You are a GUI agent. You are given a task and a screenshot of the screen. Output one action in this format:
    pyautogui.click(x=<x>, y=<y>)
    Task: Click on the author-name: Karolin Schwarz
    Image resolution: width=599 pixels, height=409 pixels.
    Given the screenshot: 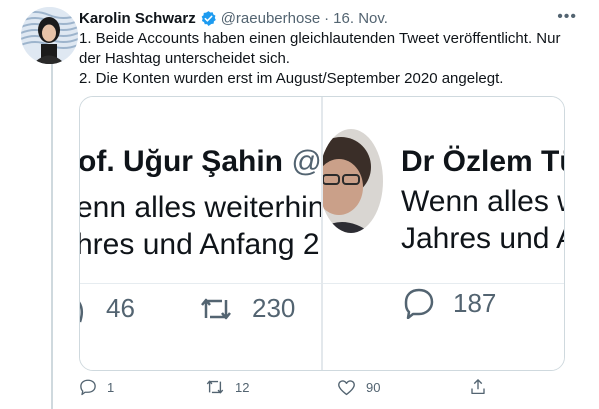 What is the action you would take?
    pyautogui.click(x=137, y=18)
    